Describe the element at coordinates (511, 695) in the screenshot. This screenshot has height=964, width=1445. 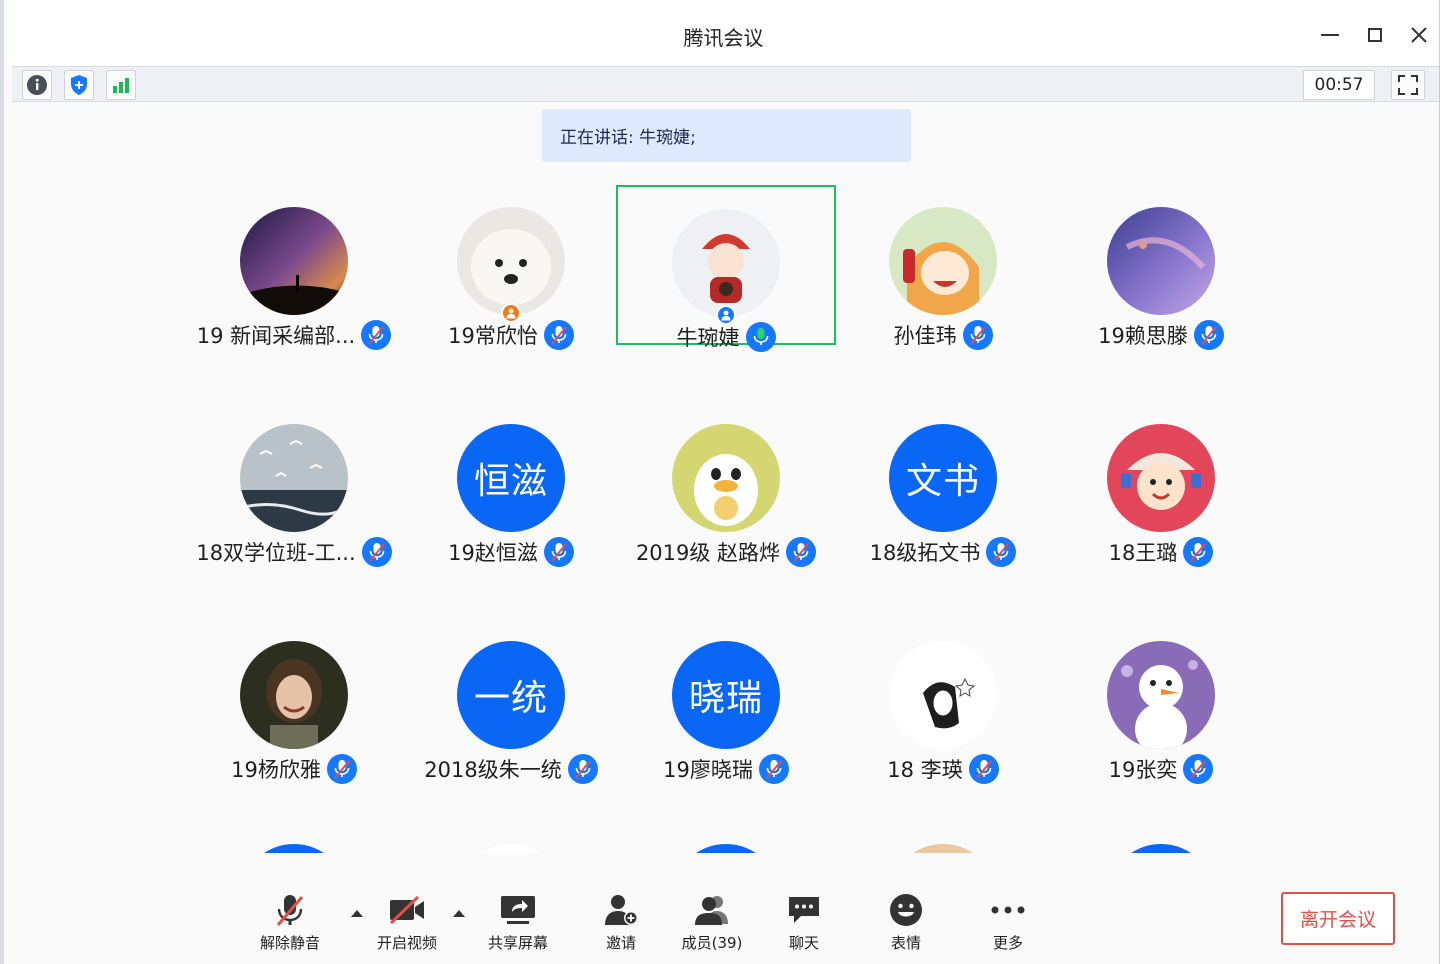
I see `avatar: 一统` at that location.